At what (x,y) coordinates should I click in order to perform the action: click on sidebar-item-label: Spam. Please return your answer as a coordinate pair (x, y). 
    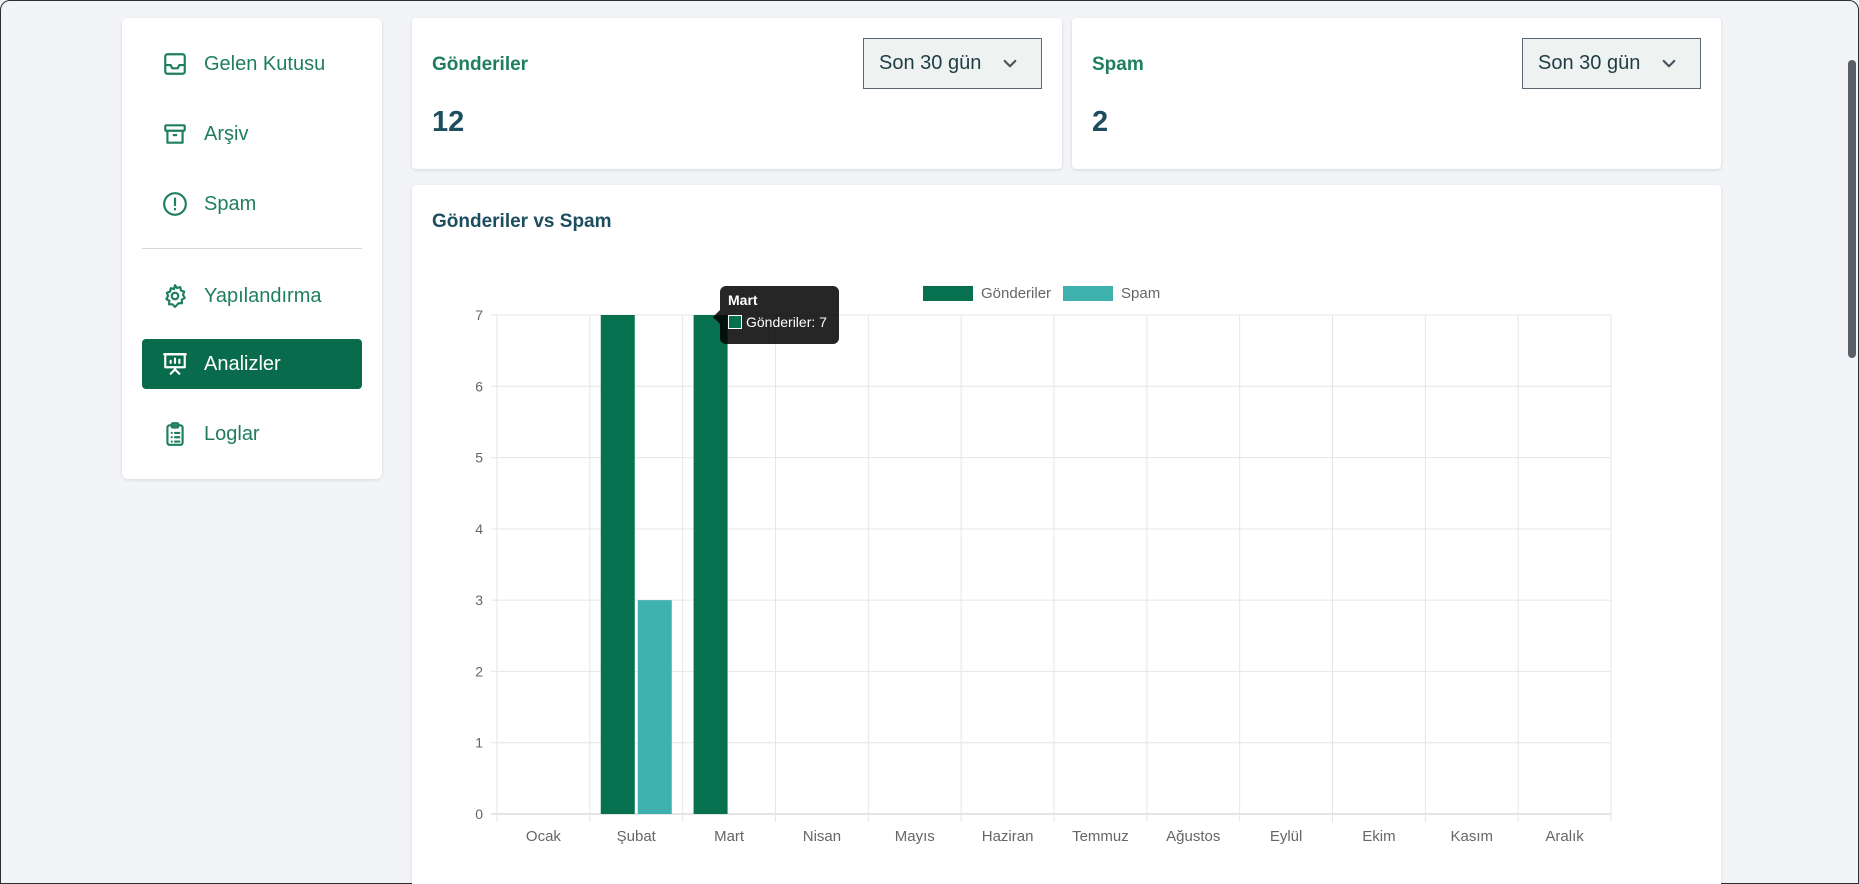
    Looking at the image, I should click on (230, 203).